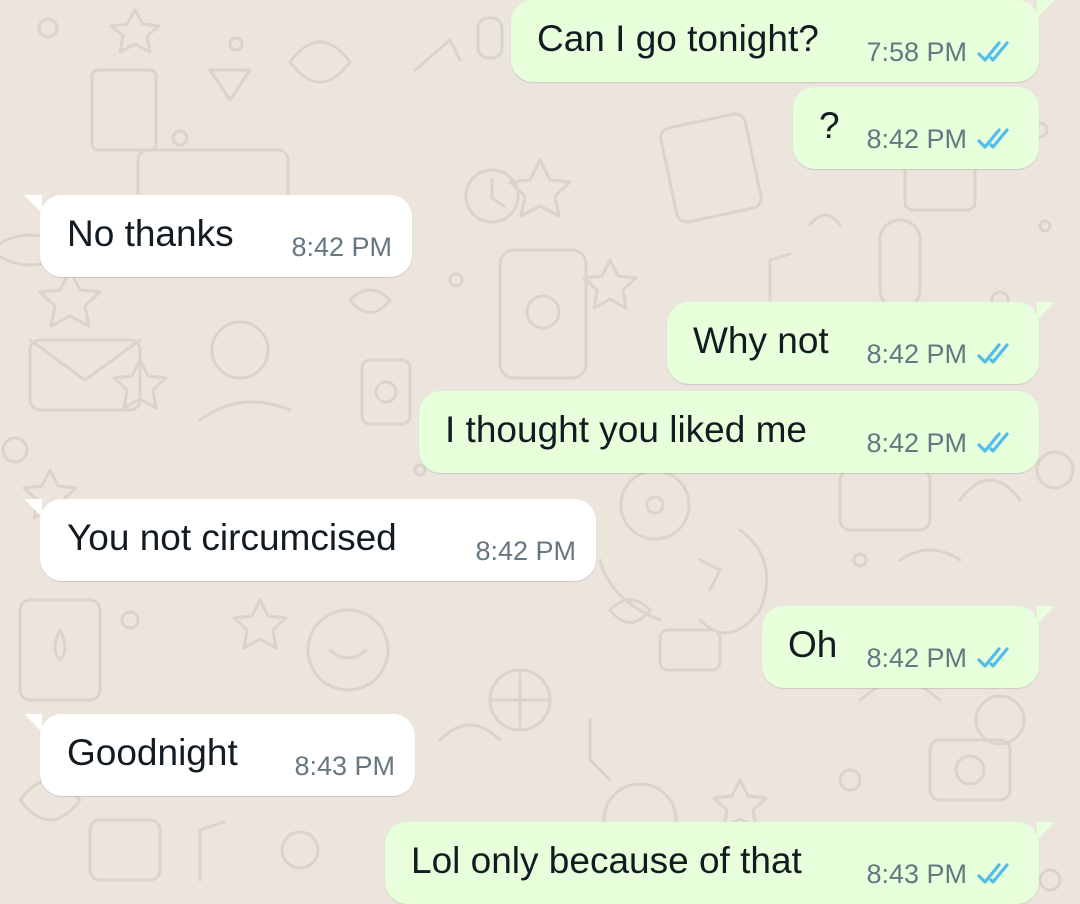 The height and width of the screenshot is (904, 1080). What do you see at coordinates (678, 38) in the screenshot?
I see `message-text: Can I go tonight?` at bounding box center [678, 38].